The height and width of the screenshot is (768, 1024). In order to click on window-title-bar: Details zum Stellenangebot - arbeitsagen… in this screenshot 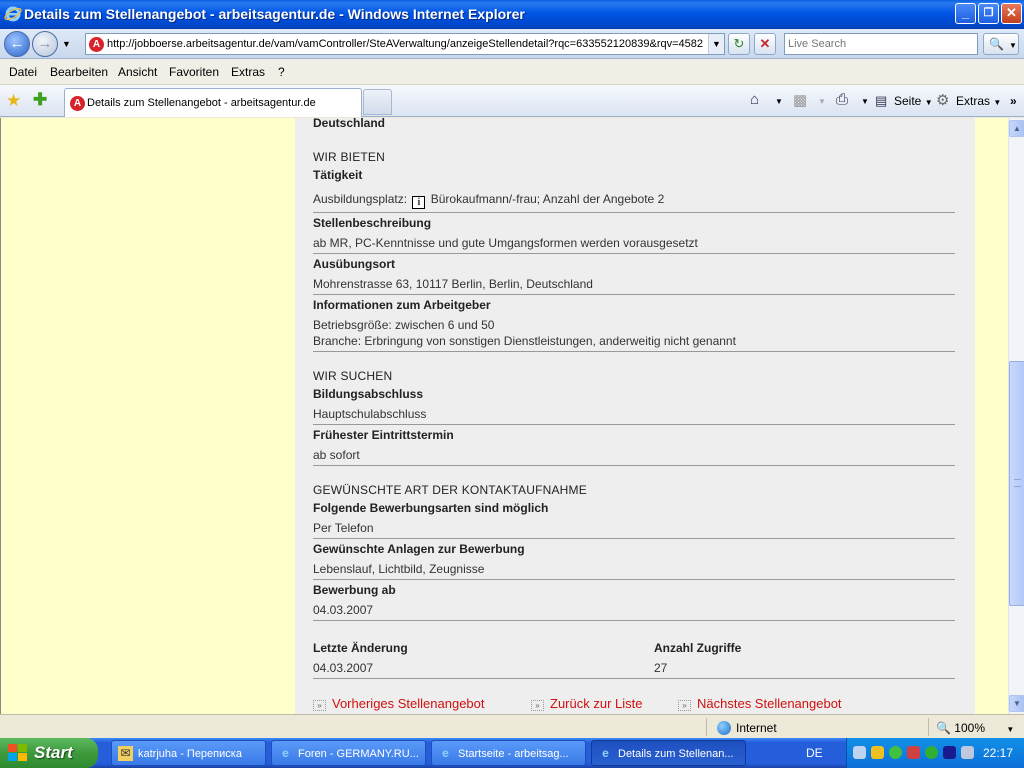, I will do `click(512, 14)`.